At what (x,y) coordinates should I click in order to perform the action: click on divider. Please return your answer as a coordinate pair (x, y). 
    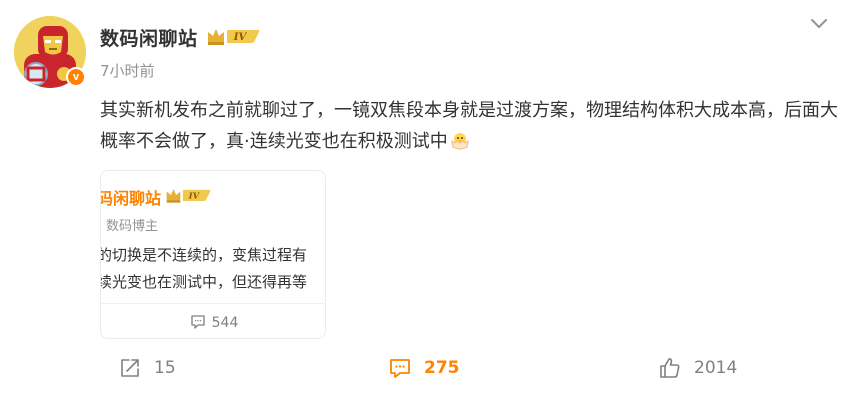
    Looking at the image, I should click on (213, 303).